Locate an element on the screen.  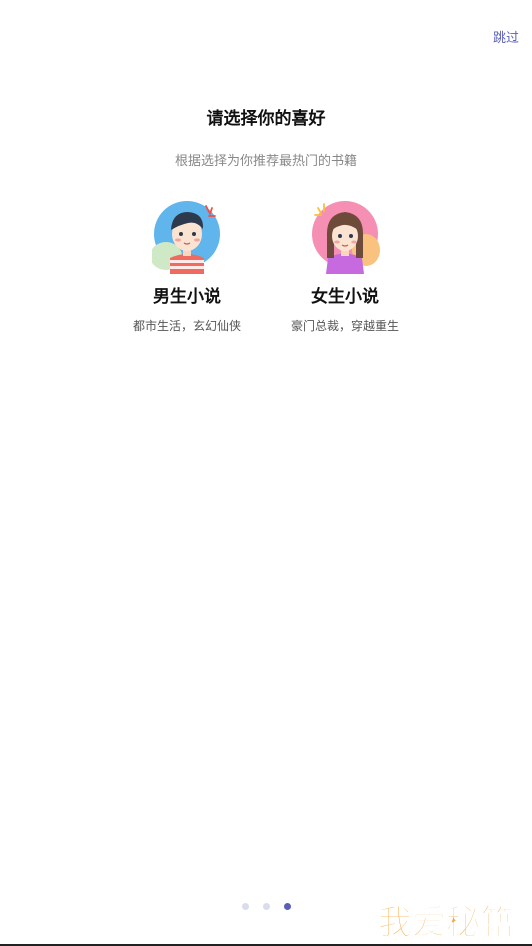
female-novel-desc: 豪门总裁，穿越重生 is located at coordinates (344, 326).